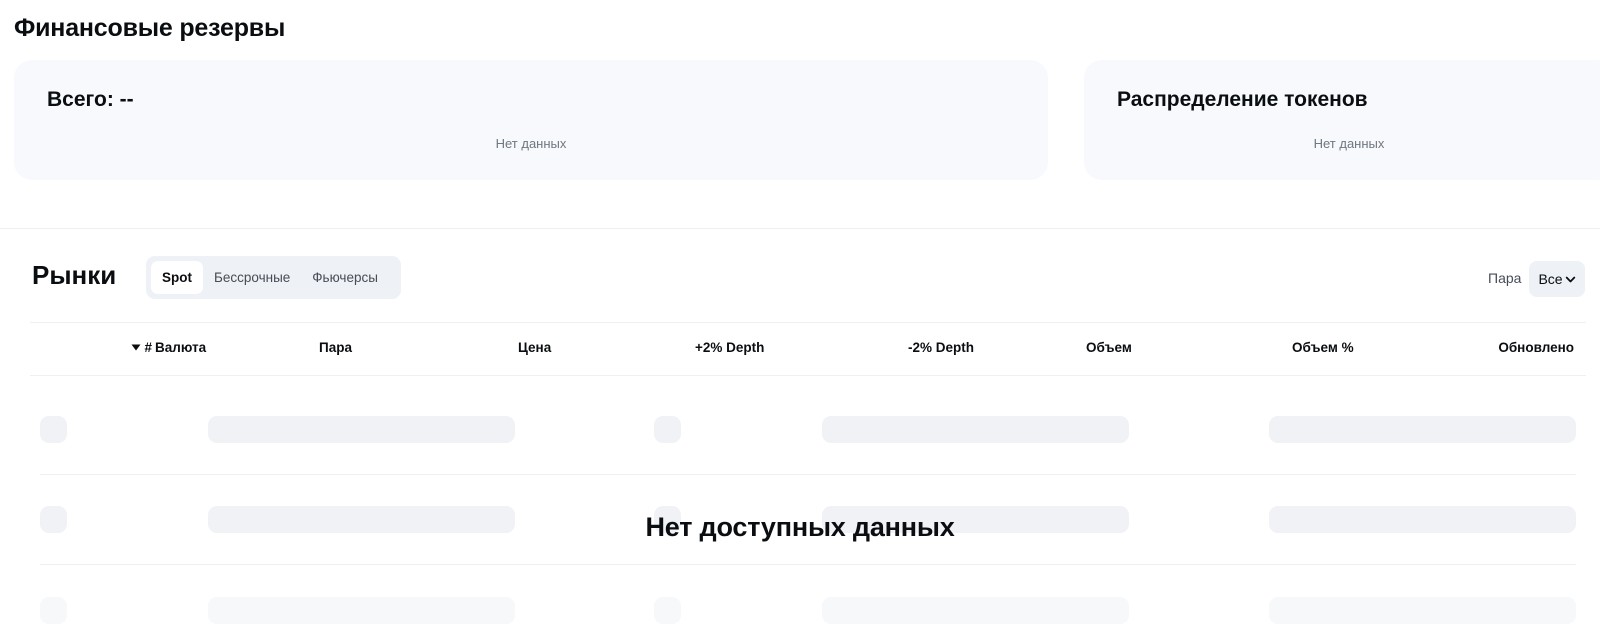  What do you see at coordinates (1349, 143) in the screenshot?
I see `token-distribution-empty: Нет данных` at bounding box center [1349, 143].